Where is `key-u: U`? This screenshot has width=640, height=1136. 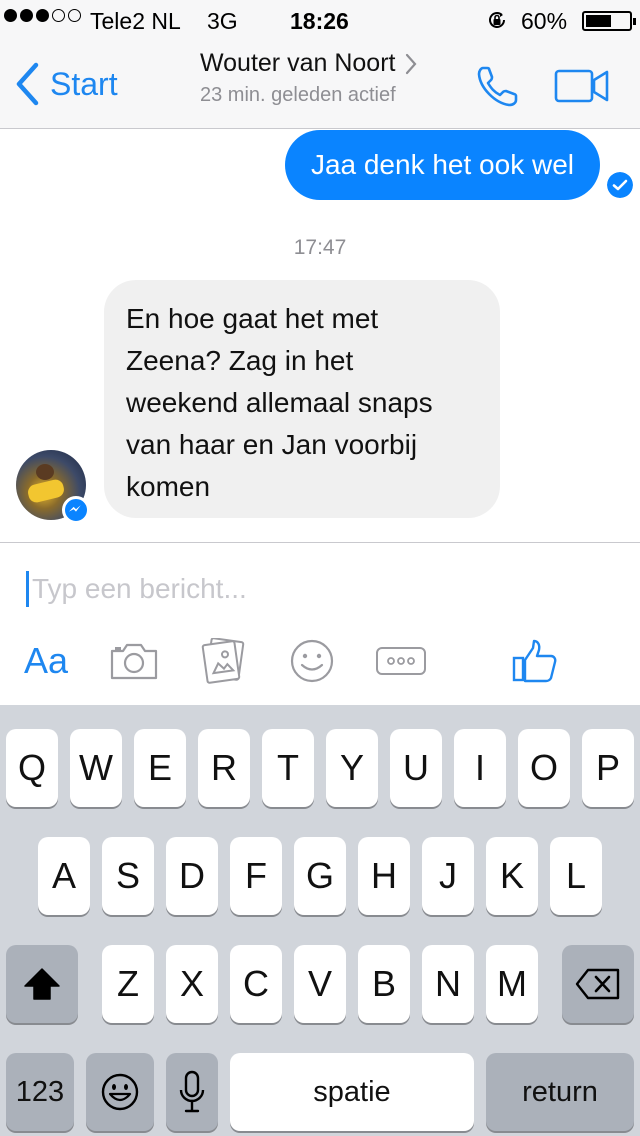
key-u: U is located at coordinates (416, 768).